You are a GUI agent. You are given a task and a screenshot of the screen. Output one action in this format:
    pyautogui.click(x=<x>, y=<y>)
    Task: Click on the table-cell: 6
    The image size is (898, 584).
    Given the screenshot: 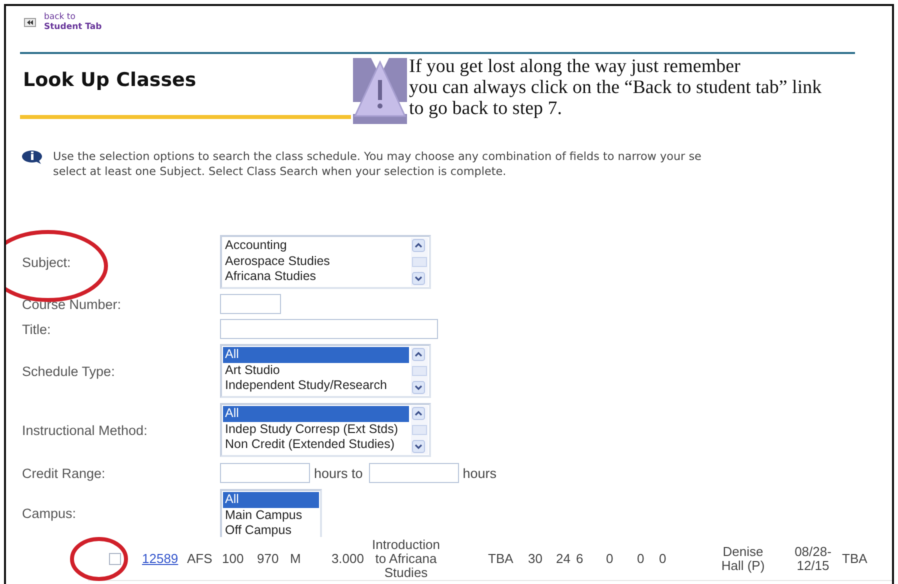 What is the action you would take?
    pyautogui.click(x=580, y=558)
    